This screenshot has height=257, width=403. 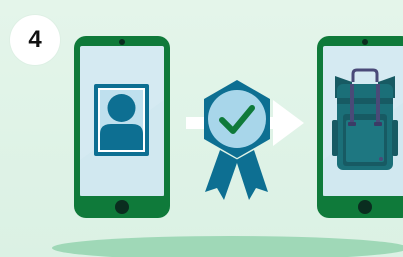 What do you see at coordinates (227, 246) in the screenshot?
I see `ground-shadow` at bounding box center [227, 246].